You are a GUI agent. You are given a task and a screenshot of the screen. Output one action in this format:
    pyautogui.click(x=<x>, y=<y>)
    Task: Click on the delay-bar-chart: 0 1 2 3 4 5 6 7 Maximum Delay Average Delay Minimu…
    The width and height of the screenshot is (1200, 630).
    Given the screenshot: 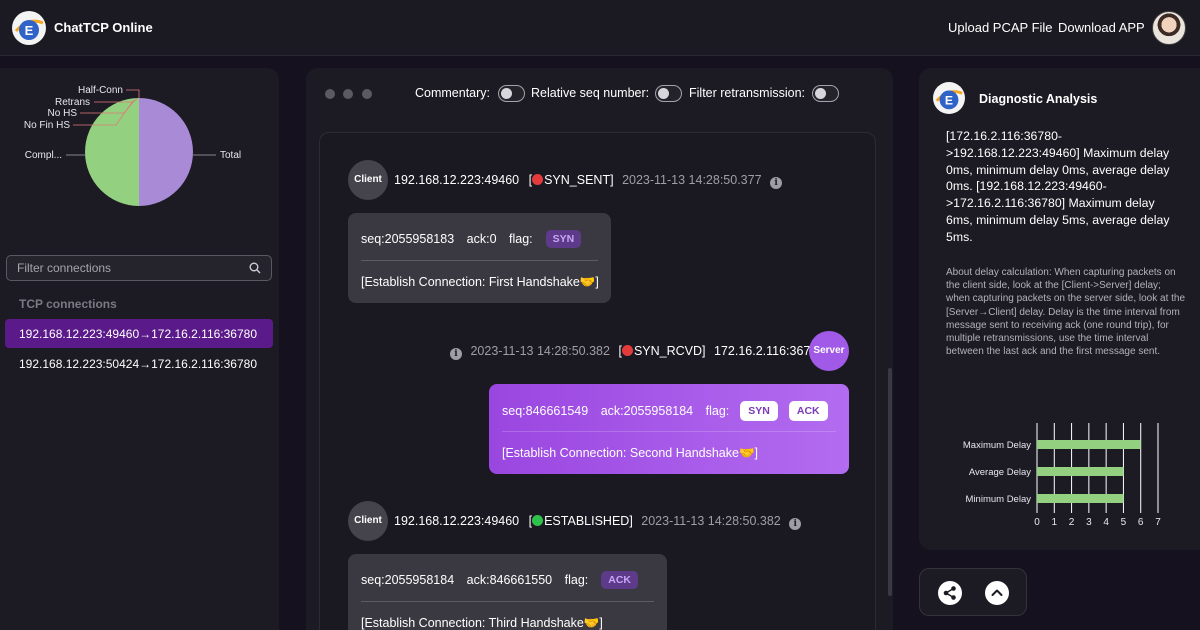 What is the action you would take?
    pyautogui.click(x=1062, y=475)
    